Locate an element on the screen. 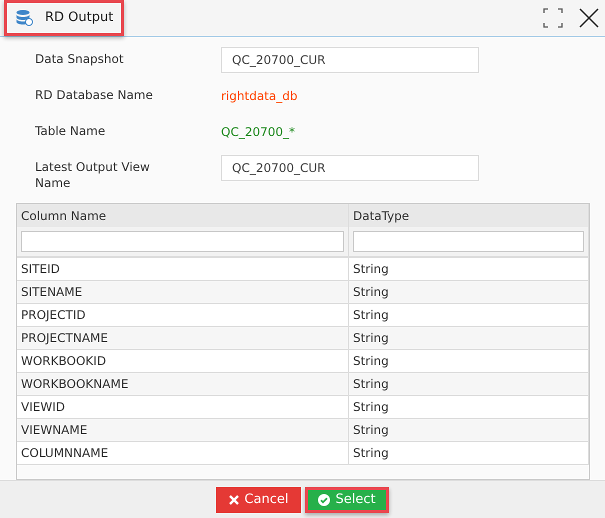 The width and height of the screenshot is (605, 518). field-value: QC_20700_* is located at coordinates (258, 132).